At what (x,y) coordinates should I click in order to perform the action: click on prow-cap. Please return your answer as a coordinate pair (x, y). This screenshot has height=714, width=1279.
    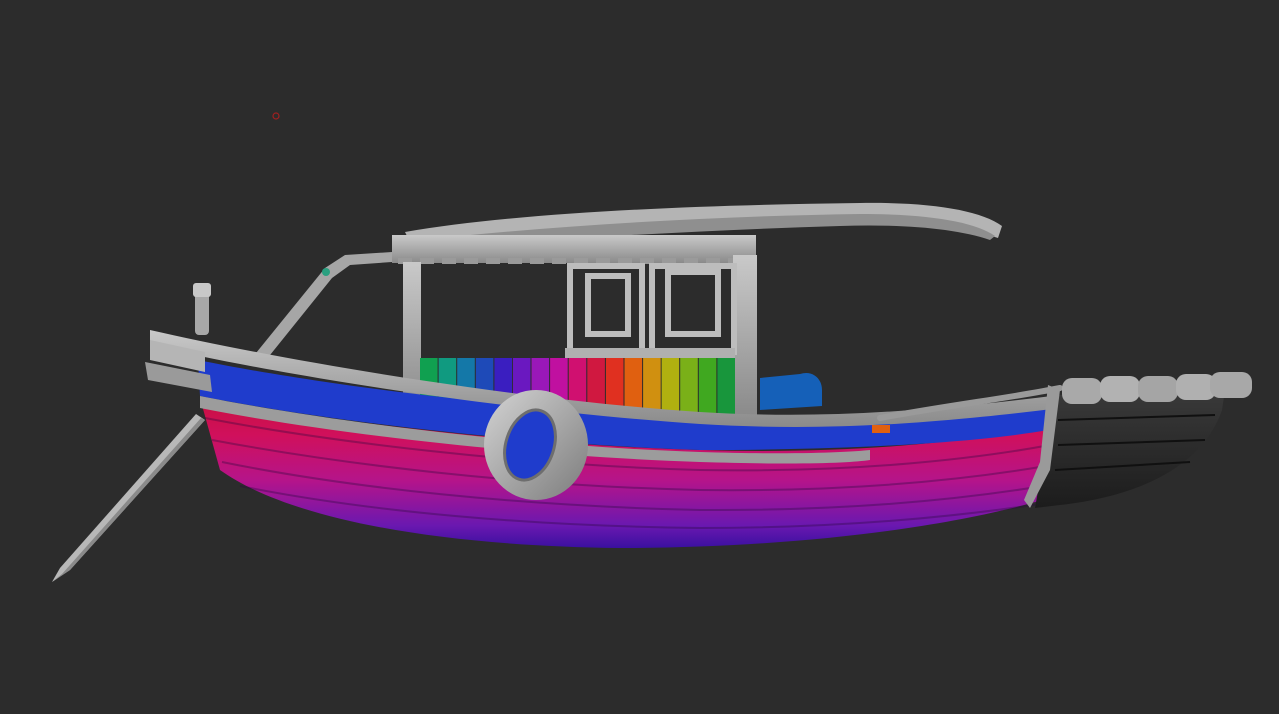
    Looking at the image, I should click on (202, 290).